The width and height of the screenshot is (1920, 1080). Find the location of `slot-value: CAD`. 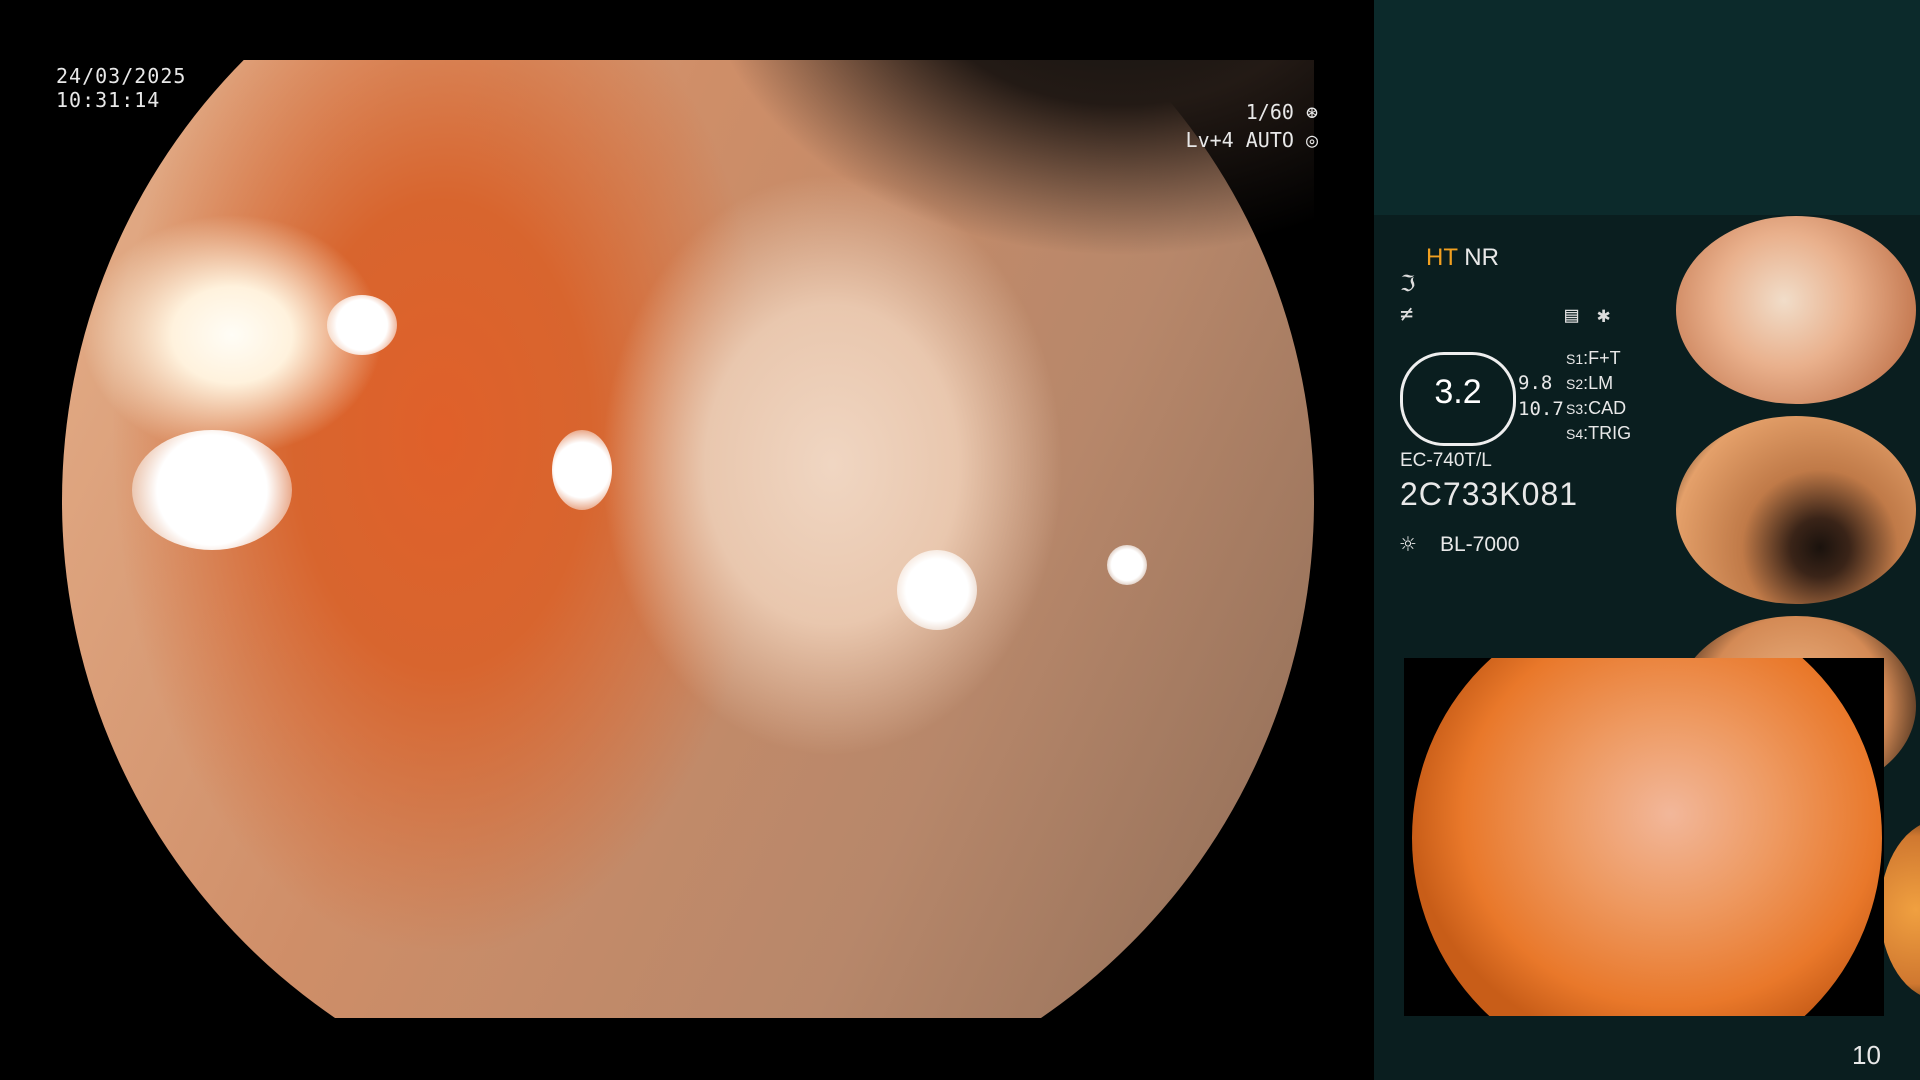

slot-value: CAD is located at coordinates (1607, 408).